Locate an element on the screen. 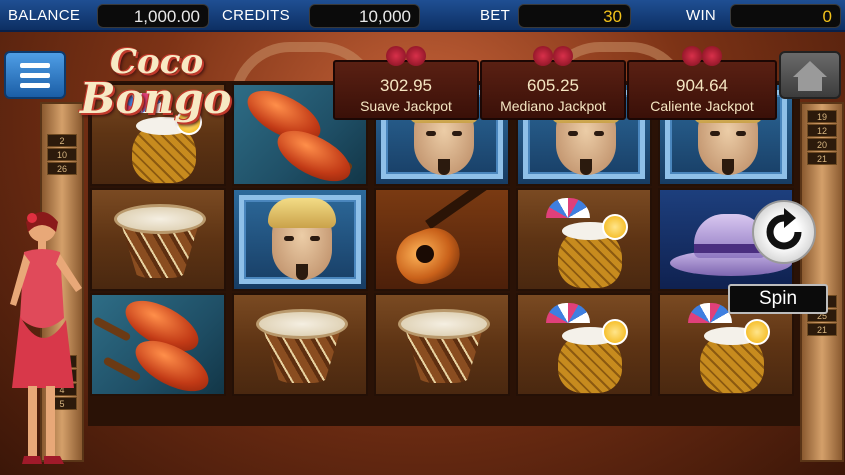 The image size is (845, 475). spin-panel: Spin is located at coordinates (778, 256).